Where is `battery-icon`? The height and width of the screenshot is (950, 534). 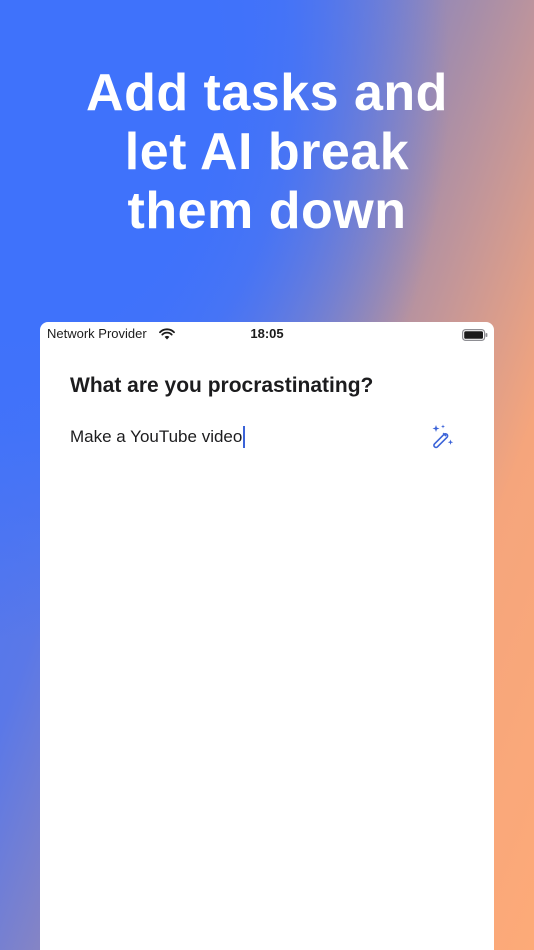 battery-icon is located at coordinates (475, 337).